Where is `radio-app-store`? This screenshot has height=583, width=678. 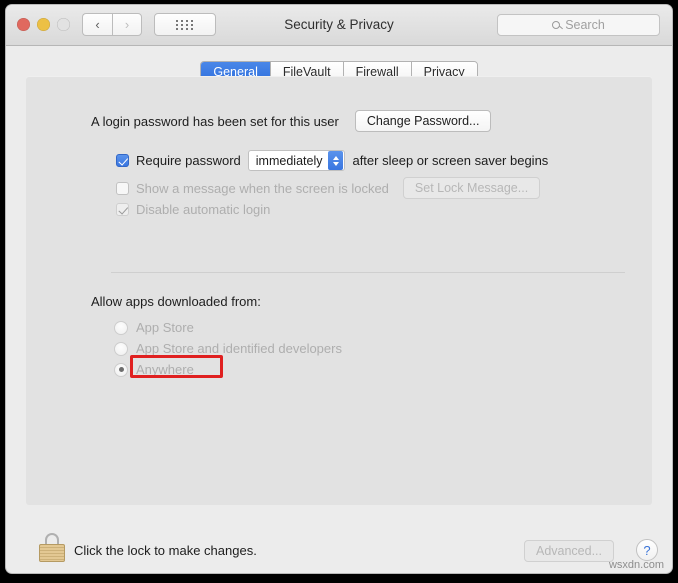 radio-app-store is located at coordinates (121, 327).